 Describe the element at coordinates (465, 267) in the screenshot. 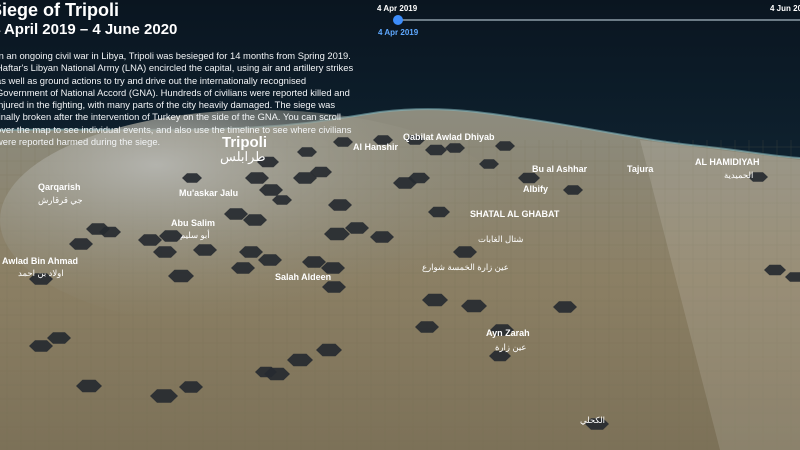

I see `place-label-ar: عين زارة الخمسة شوارع` at that location.